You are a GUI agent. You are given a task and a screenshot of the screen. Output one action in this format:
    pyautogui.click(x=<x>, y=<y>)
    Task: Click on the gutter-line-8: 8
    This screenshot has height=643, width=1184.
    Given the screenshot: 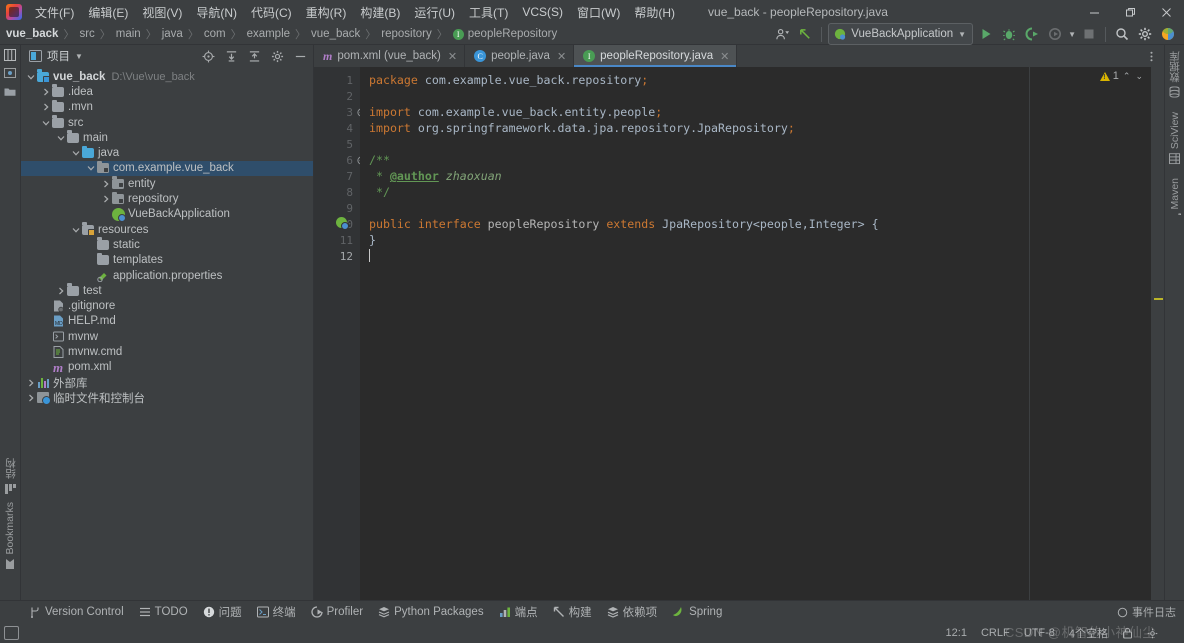 What is the action you would take?
    pyautogui.click(x=339, y=192)
    